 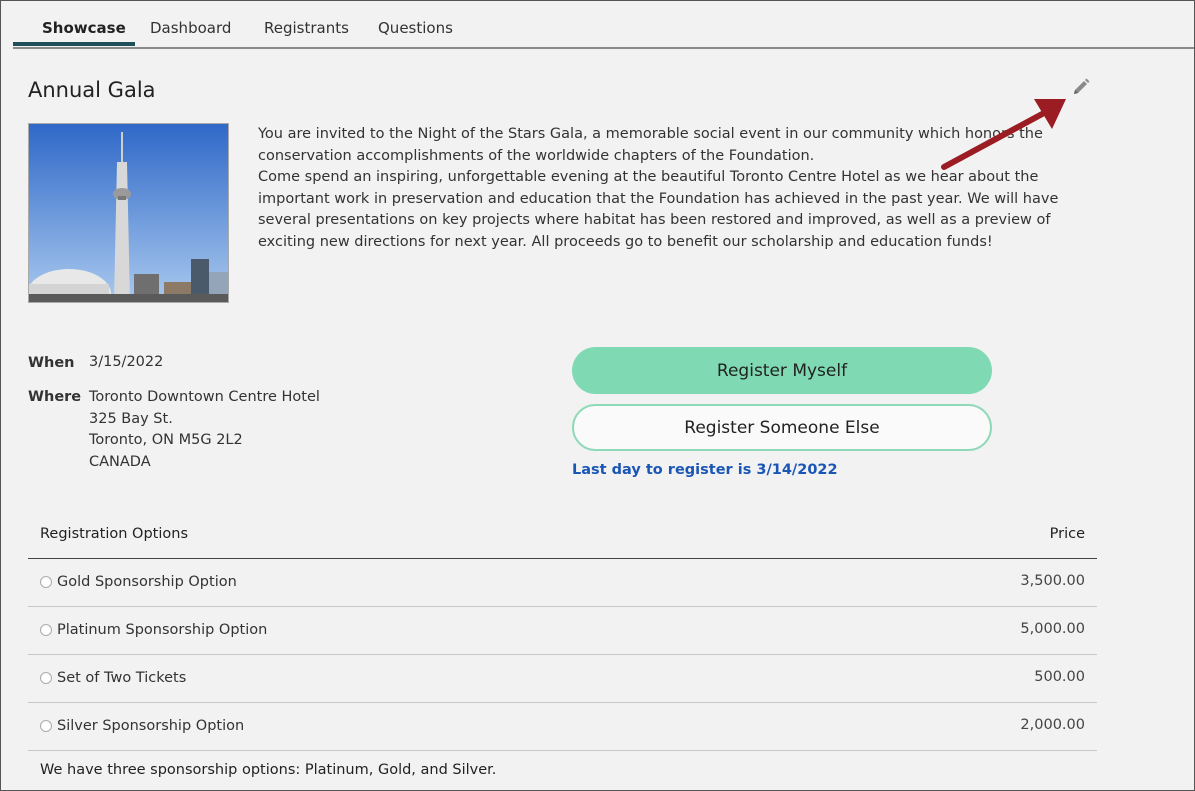 I want to click on option-price: 2,000.00, so click(x=1052, y=725).